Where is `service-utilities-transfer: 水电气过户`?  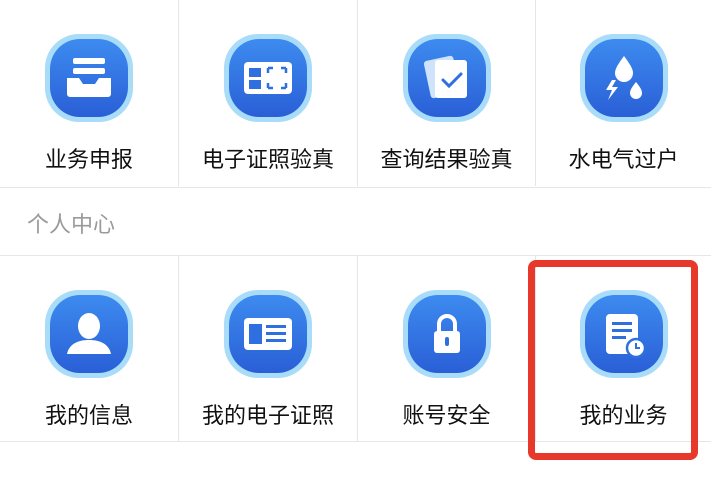 service-utilities-transfer: 水电气过户 is located at coordinates (623, 93).